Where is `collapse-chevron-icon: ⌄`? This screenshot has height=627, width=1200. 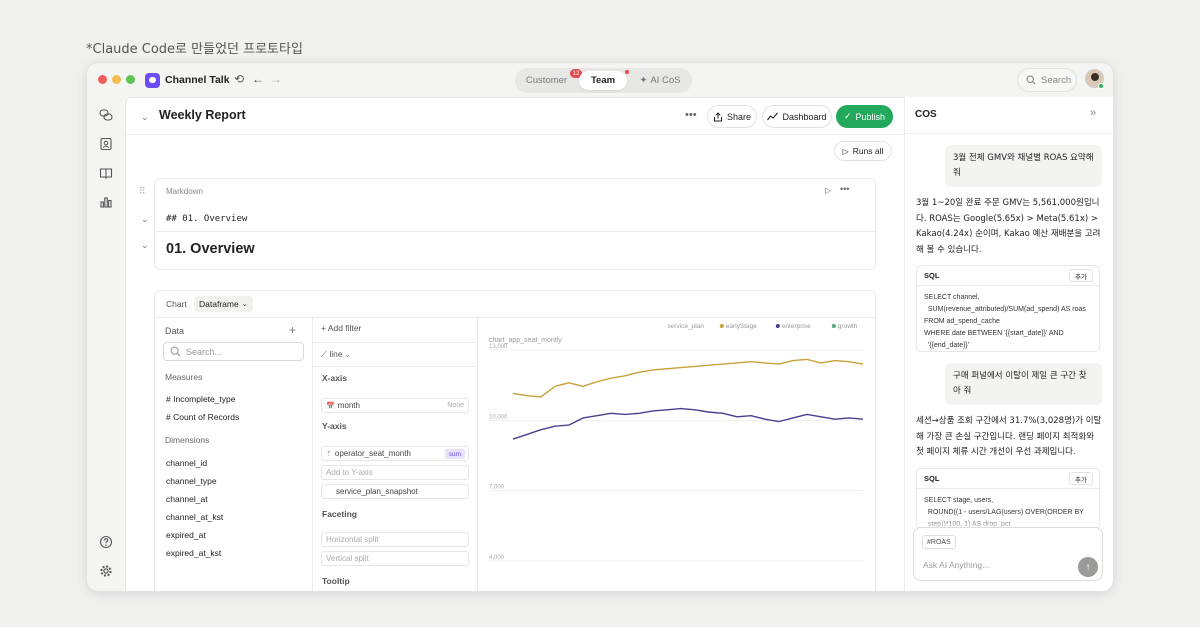
collapse-chevron-icon: ⌄ is located at coordinates (145, 117).